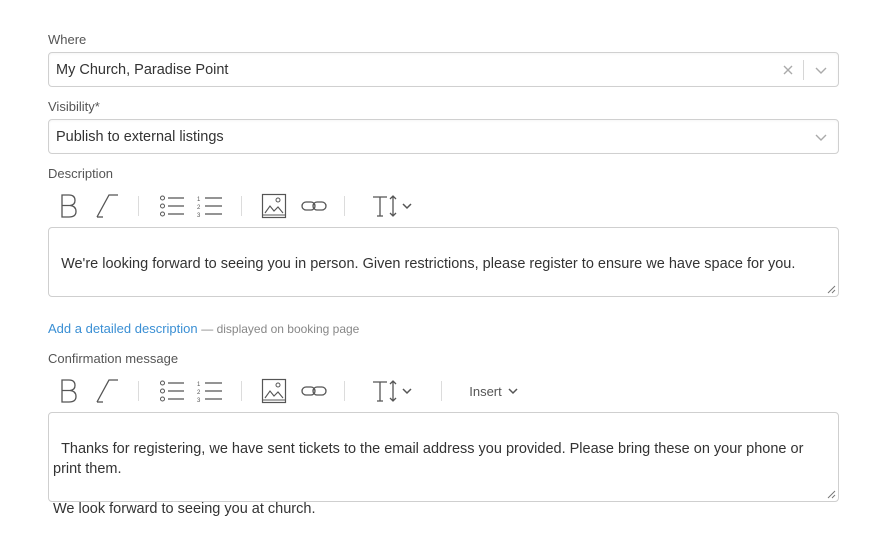 Image resolution: width=887 pixels, height=540 pixels. What do you see at coordinates (140, 137) in the screenshot?
I see `visibility-value: Publish to external listings` at bounding box center [140, 137].